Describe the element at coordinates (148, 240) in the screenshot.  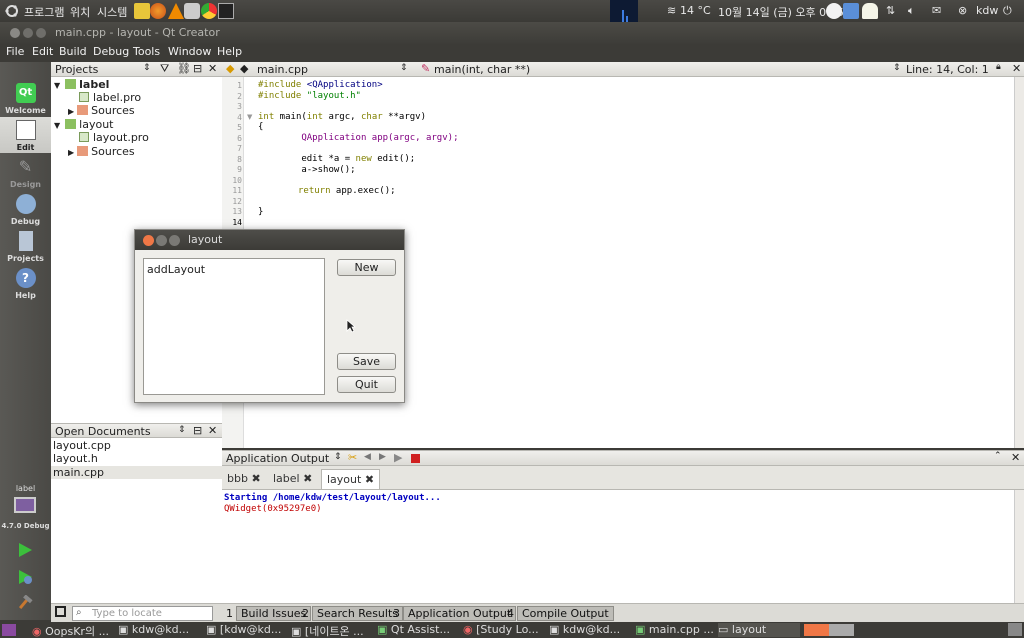
I see `dialog-close-button` at that location.